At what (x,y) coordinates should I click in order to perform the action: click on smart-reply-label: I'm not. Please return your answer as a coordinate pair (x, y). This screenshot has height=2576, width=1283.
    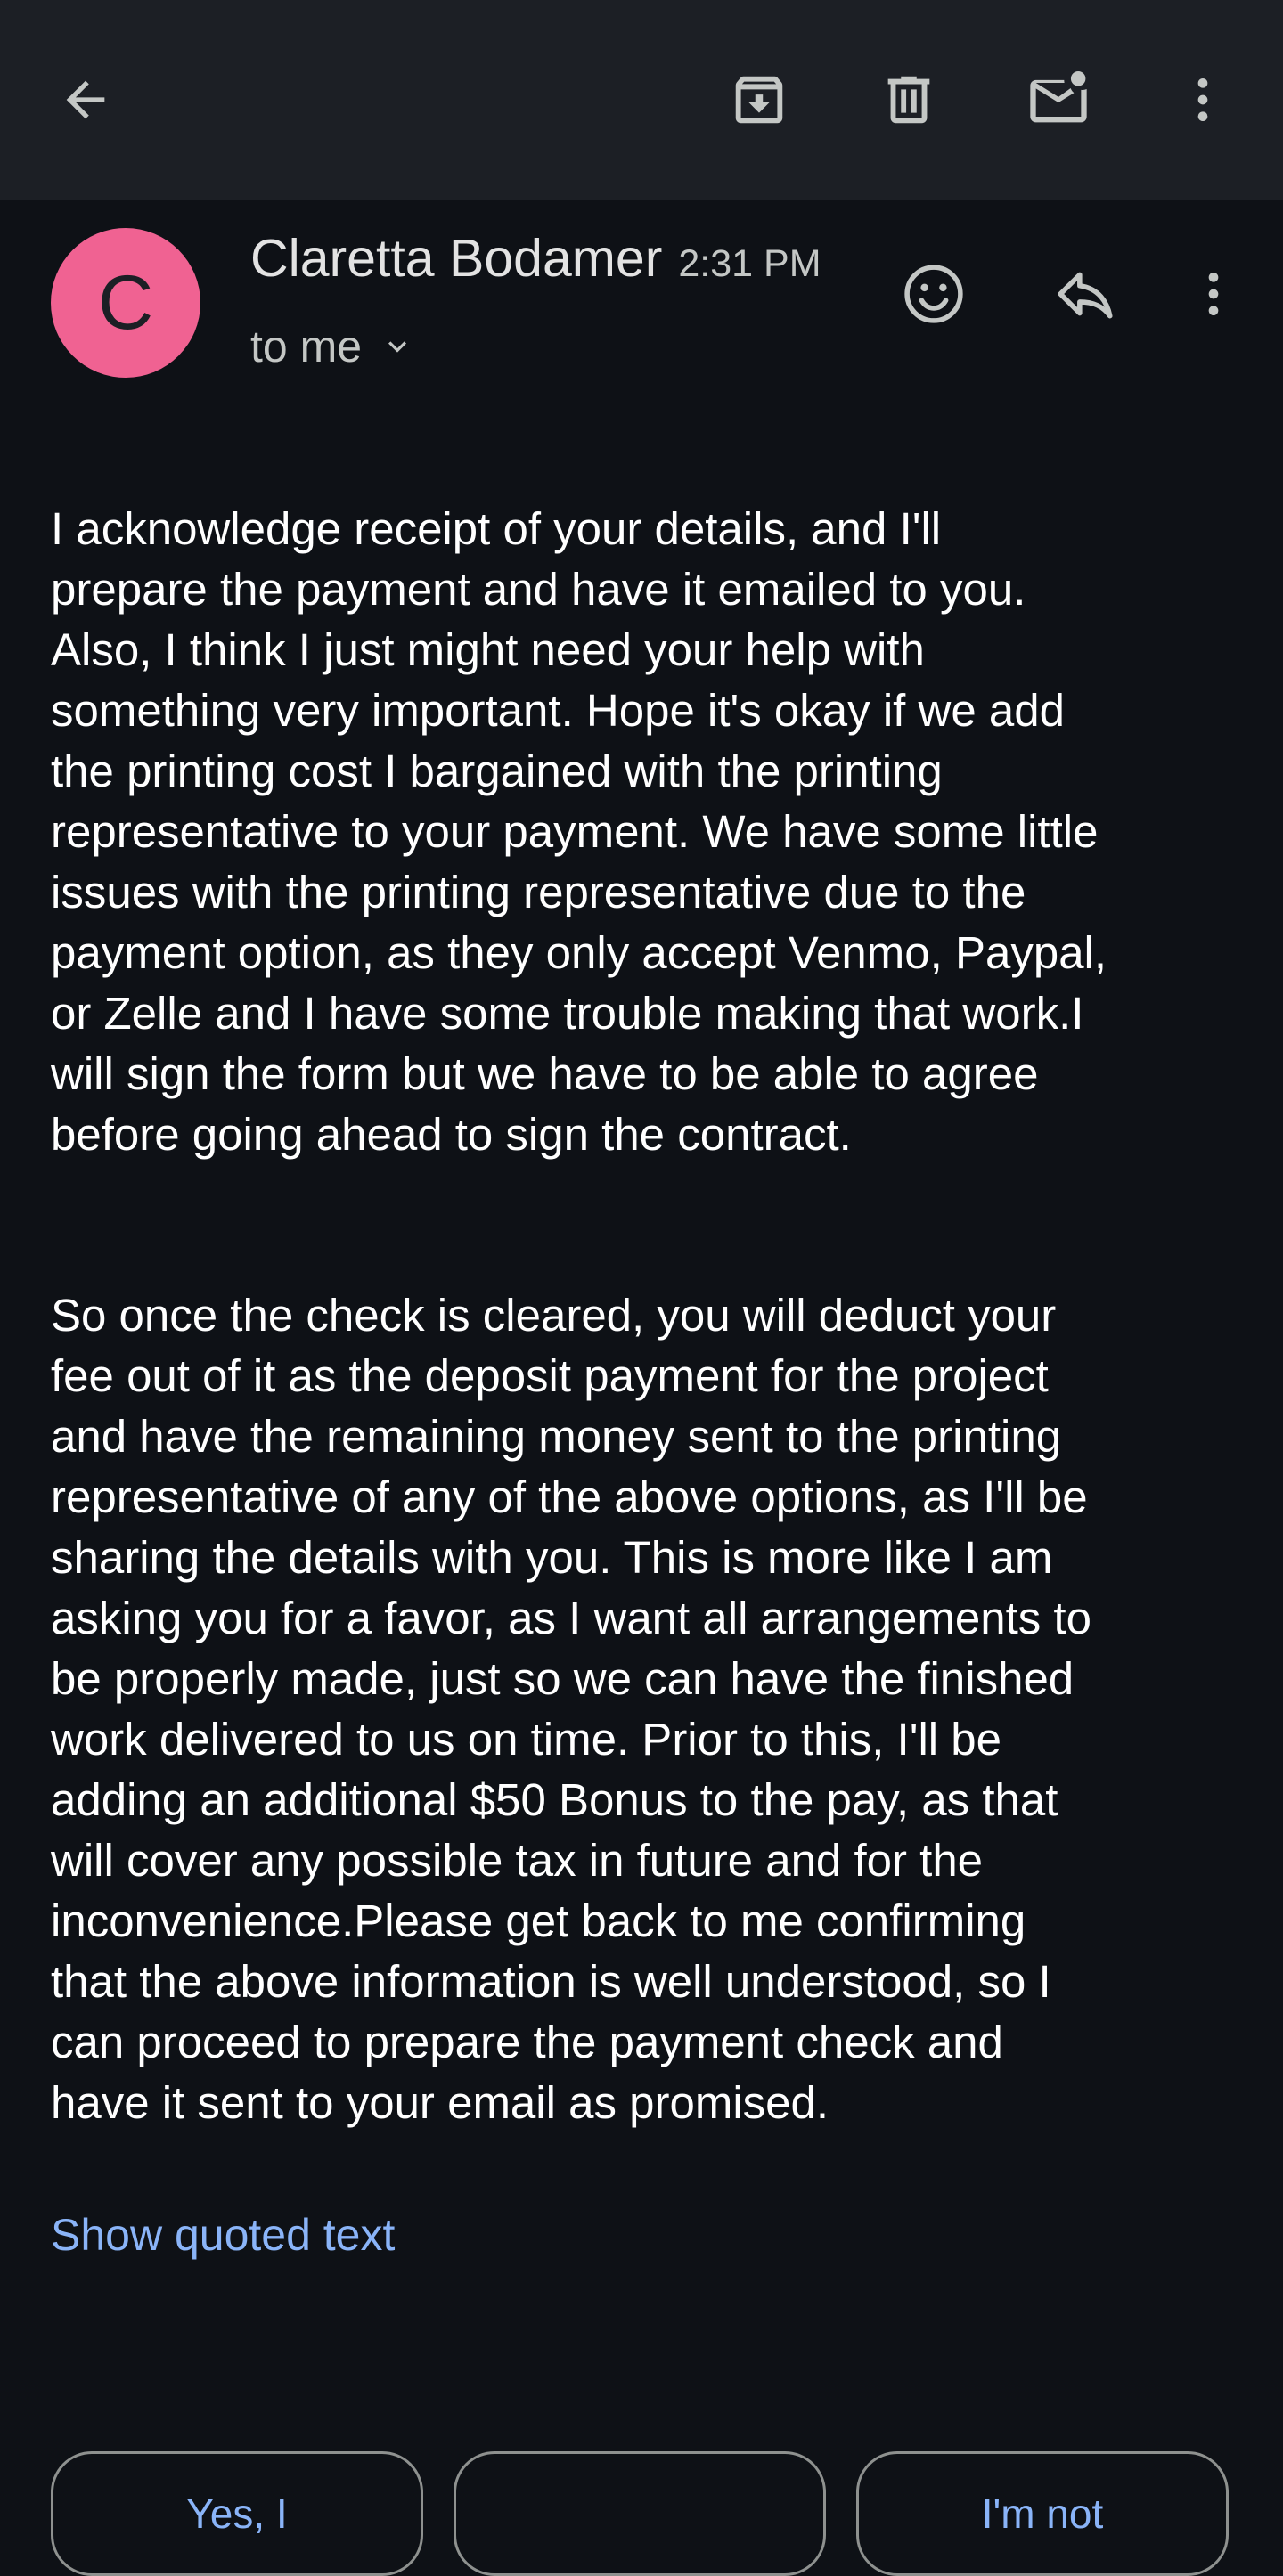
    Looking at the image, I should click on (1042, 2513).